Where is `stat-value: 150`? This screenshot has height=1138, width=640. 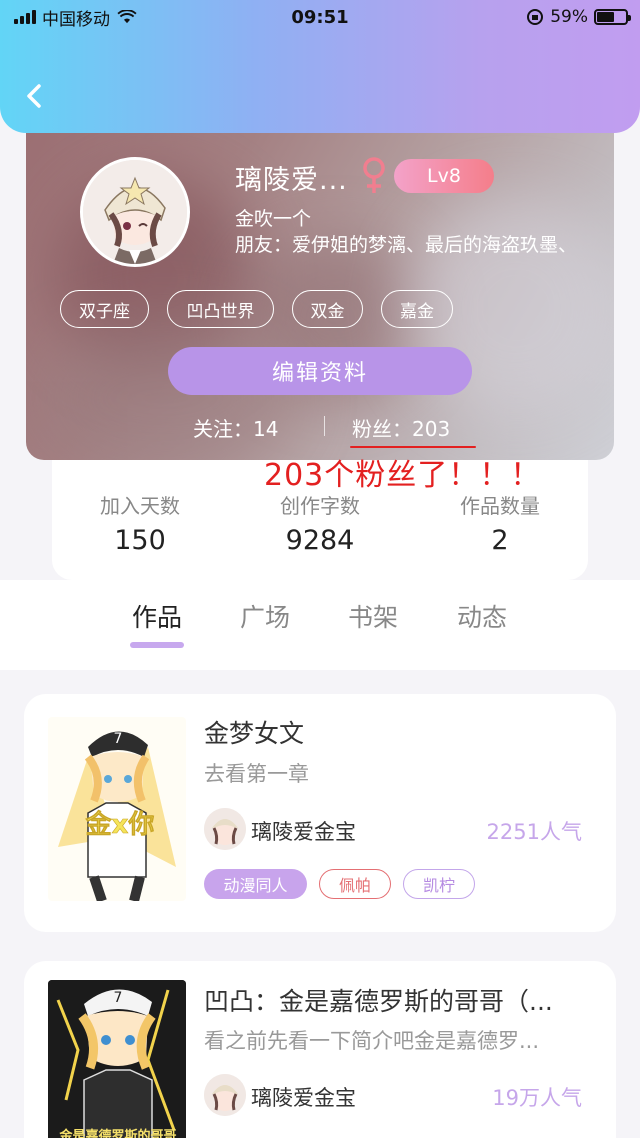 stat-value: 150 is located at coordinates (140, 540).